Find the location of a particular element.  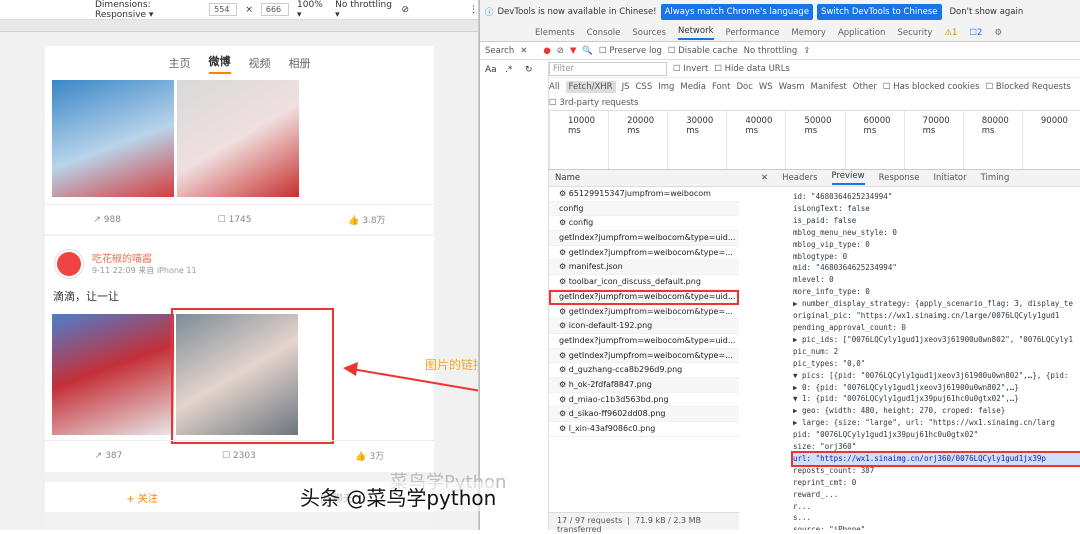

type-wasm: Wasm is located at coordinates (792, 87).